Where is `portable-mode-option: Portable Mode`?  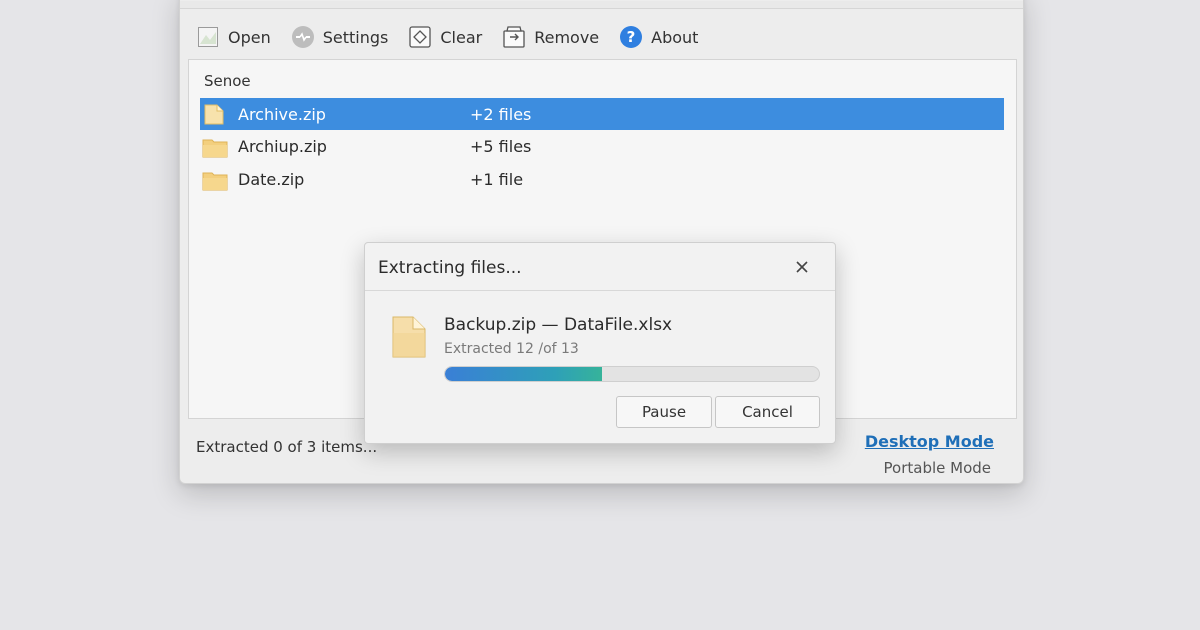
portable-mode-option: Portable Mode is located at coordinates (937, 468).